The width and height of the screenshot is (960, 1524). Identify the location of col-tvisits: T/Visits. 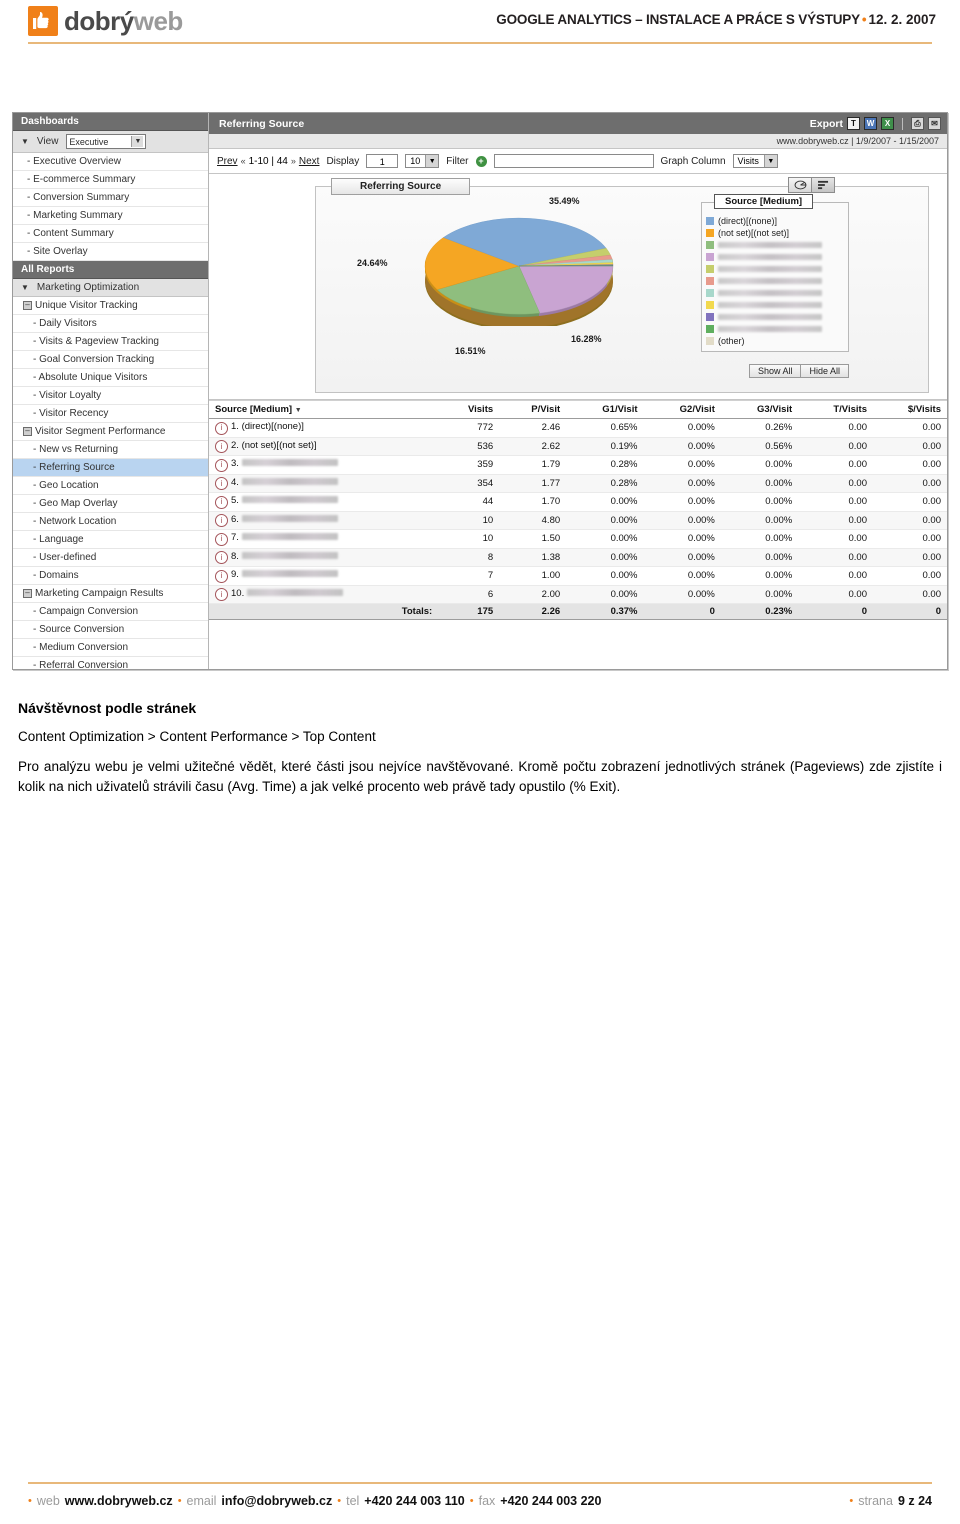
(835, 409).